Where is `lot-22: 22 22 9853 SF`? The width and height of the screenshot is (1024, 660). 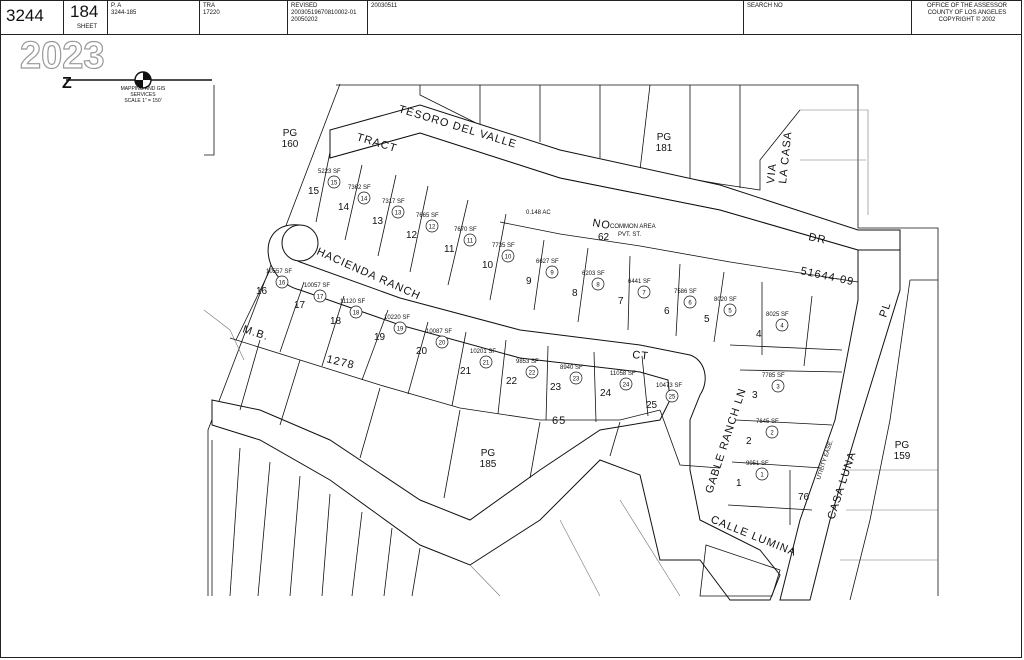 lot-22: 22 22 9853 SF is located at coordinates (522, 373).